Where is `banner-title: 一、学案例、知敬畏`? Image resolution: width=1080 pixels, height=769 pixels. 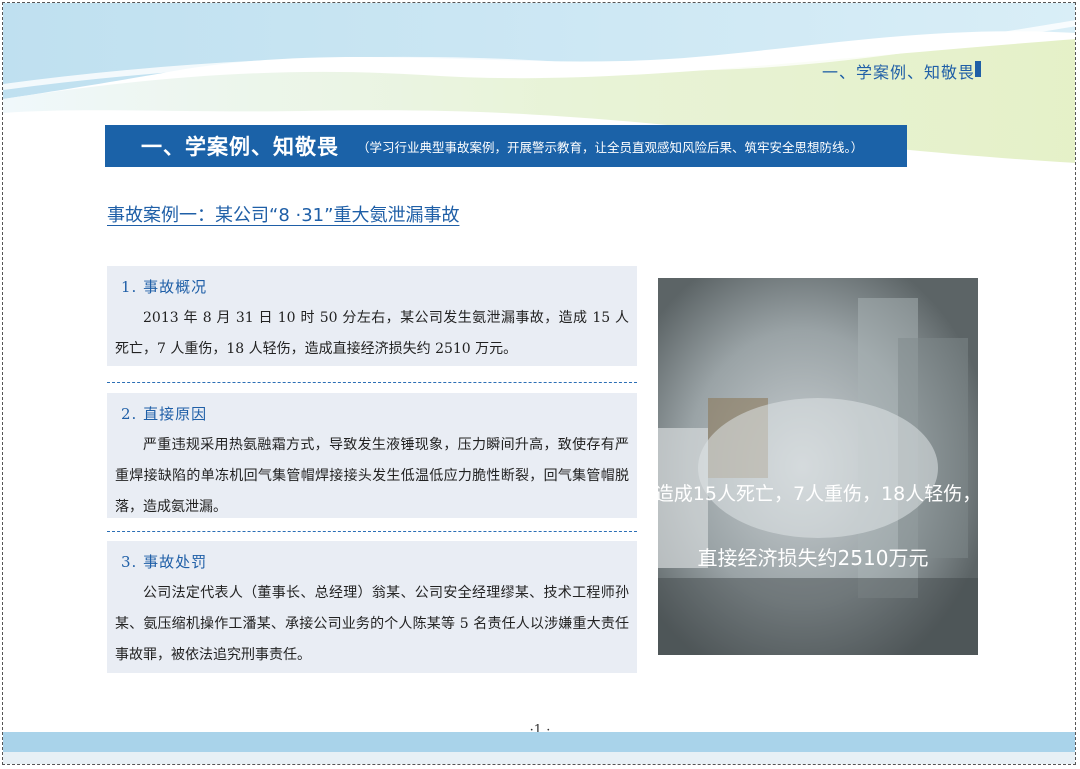 banner-title: 一、学案例、知敬畏 is located at coordinates (240, 147).